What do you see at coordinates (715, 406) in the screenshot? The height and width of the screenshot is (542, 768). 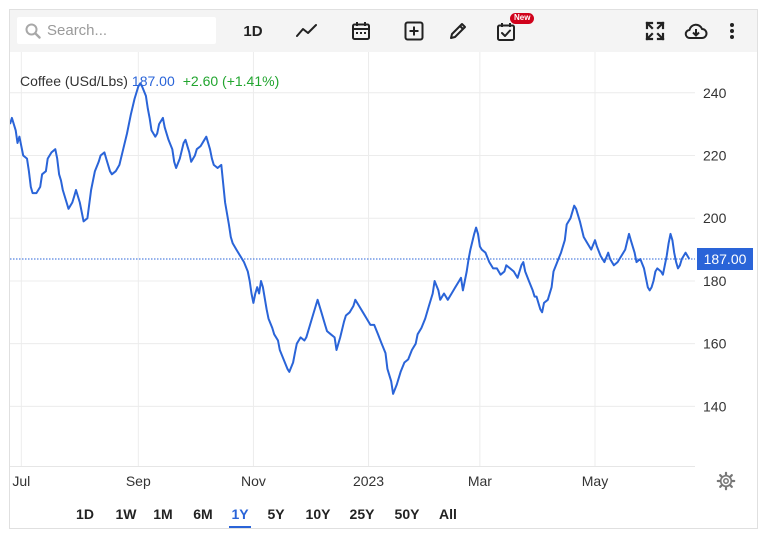 I see `y-tick-label: 140` at bounding box center [715, 406].